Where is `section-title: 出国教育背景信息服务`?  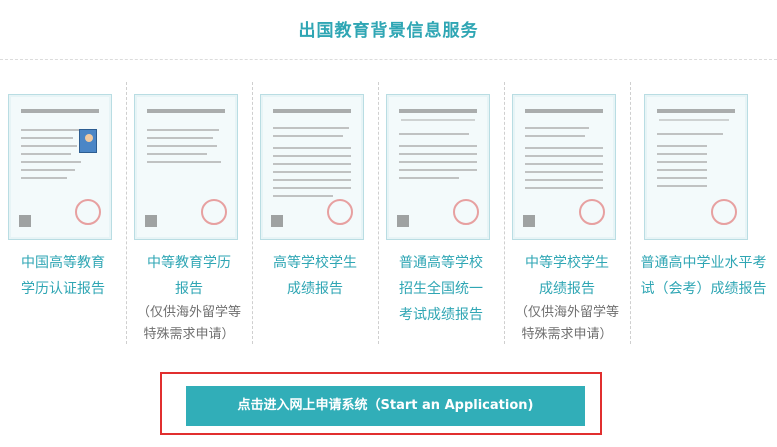
section-title: 出国教育背景信息服务 is located at coordinates (388, 31).